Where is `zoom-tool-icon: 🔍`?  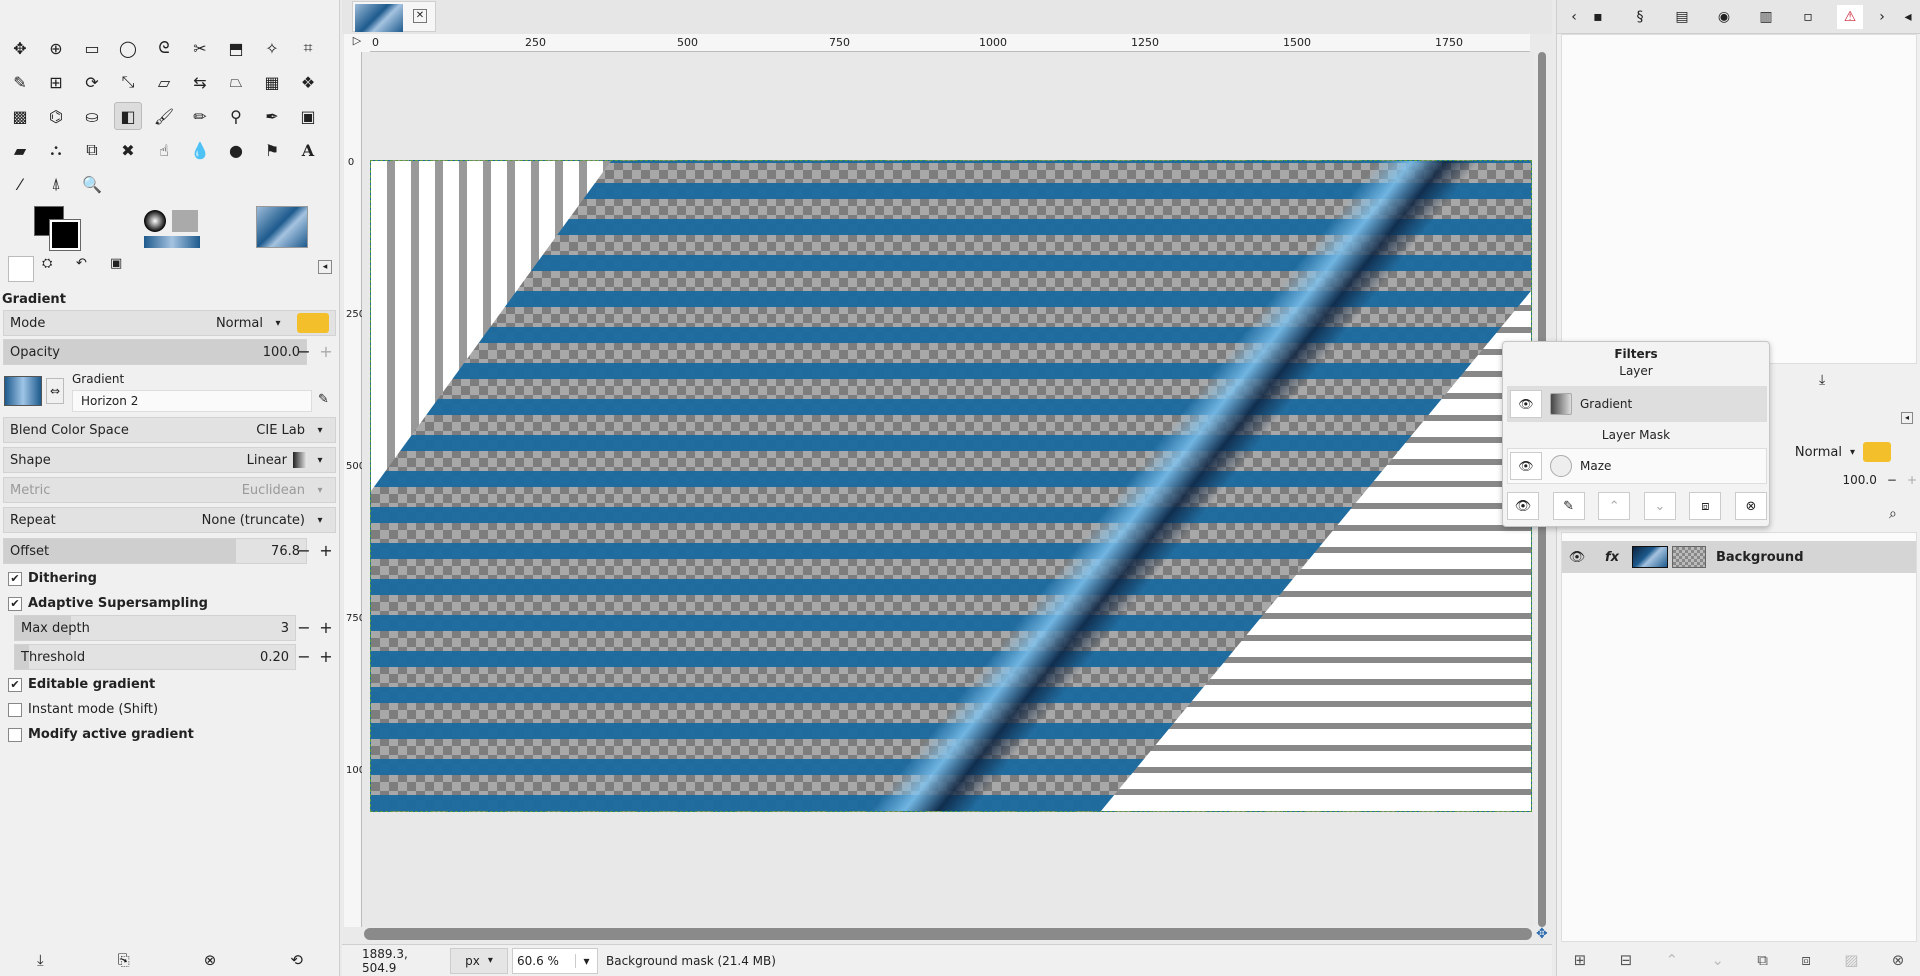 zoom-tool-icon: 🔍 is located at coordinates (92, 184).